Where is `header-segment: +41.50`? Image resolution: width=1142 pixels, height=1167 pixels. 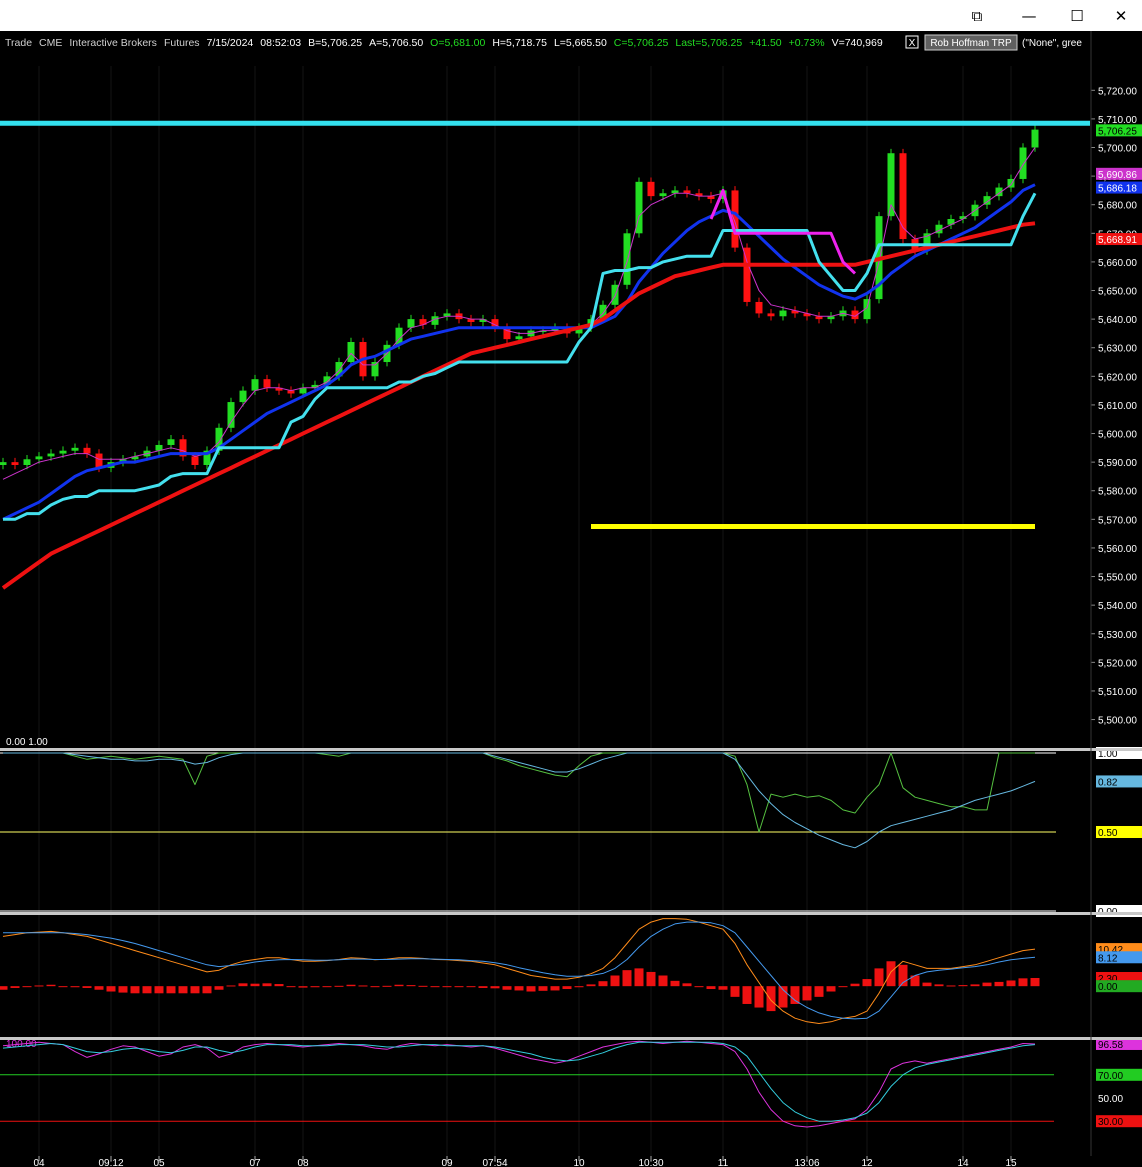 header-segment: +41.50 is located at coordinates (765, 43).